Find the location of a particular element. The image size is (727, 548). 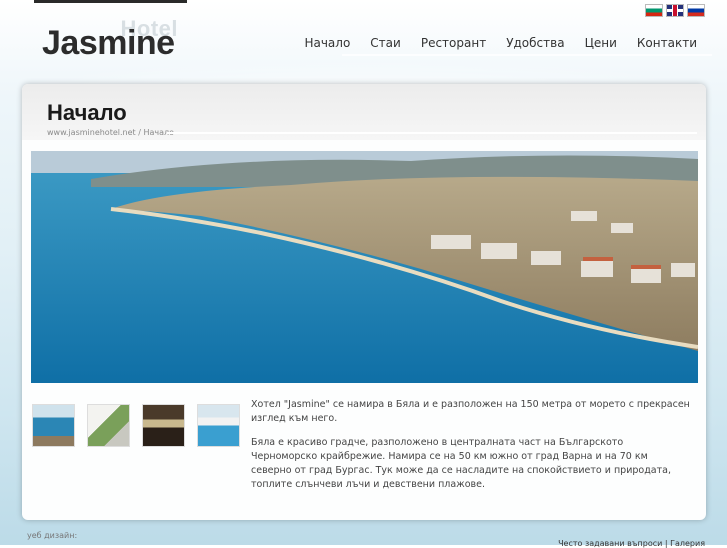

top-bar is located at coordinates (110, 1).